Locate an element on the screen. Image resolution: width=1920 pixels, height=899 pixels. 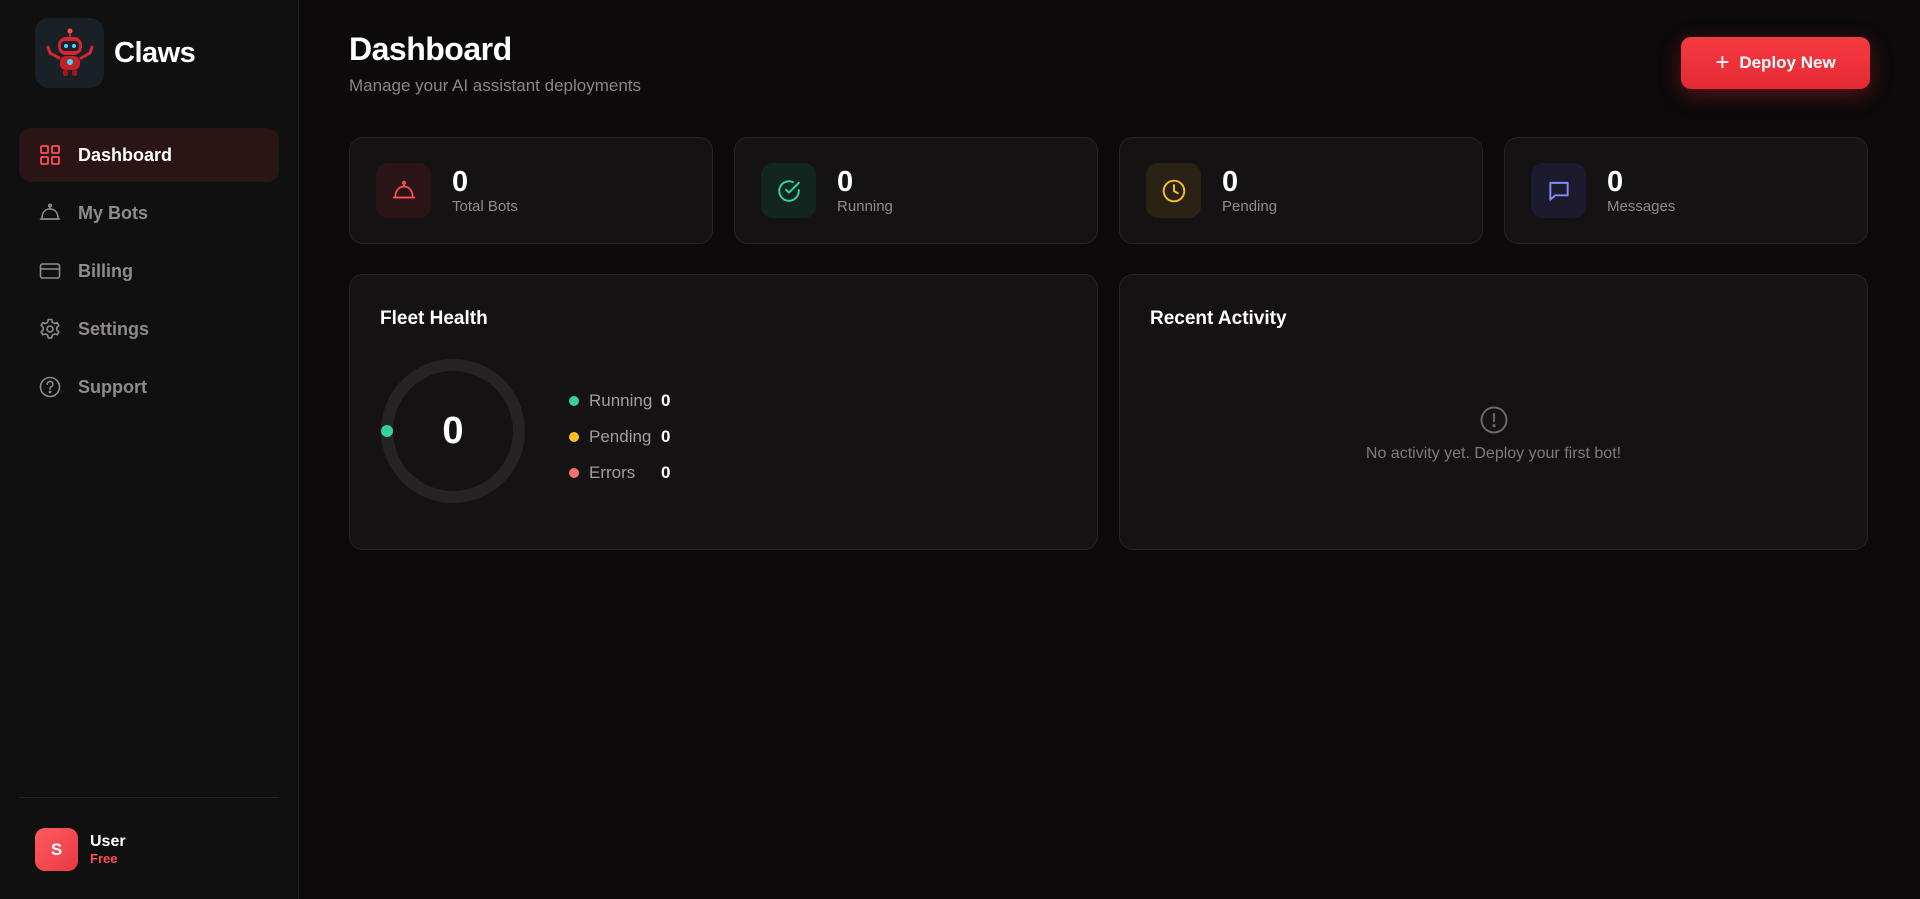
avatar: S is located at coordinates (56, 849).